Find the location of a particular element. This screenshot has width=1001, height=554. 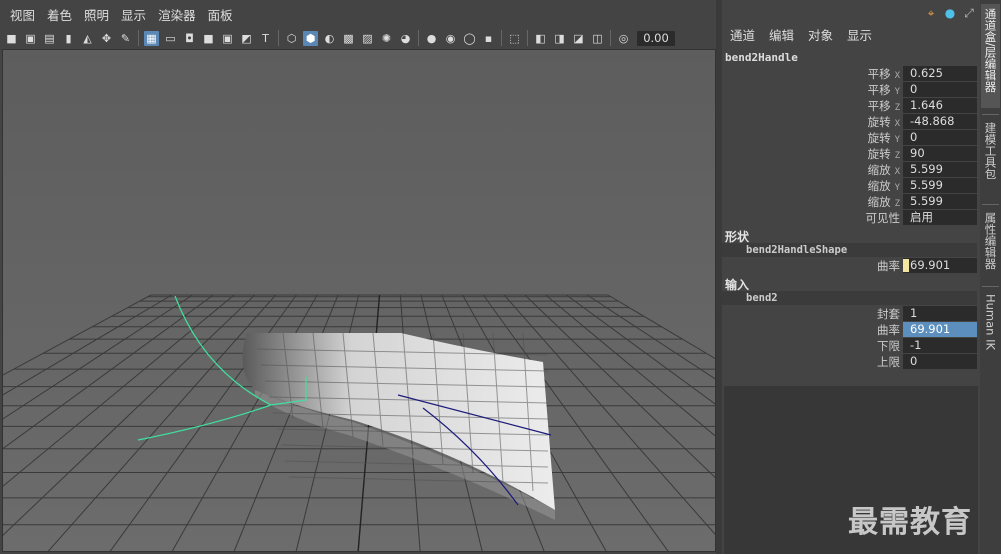

attr-value-field: 0.625 is located at coordinates (940, 73).